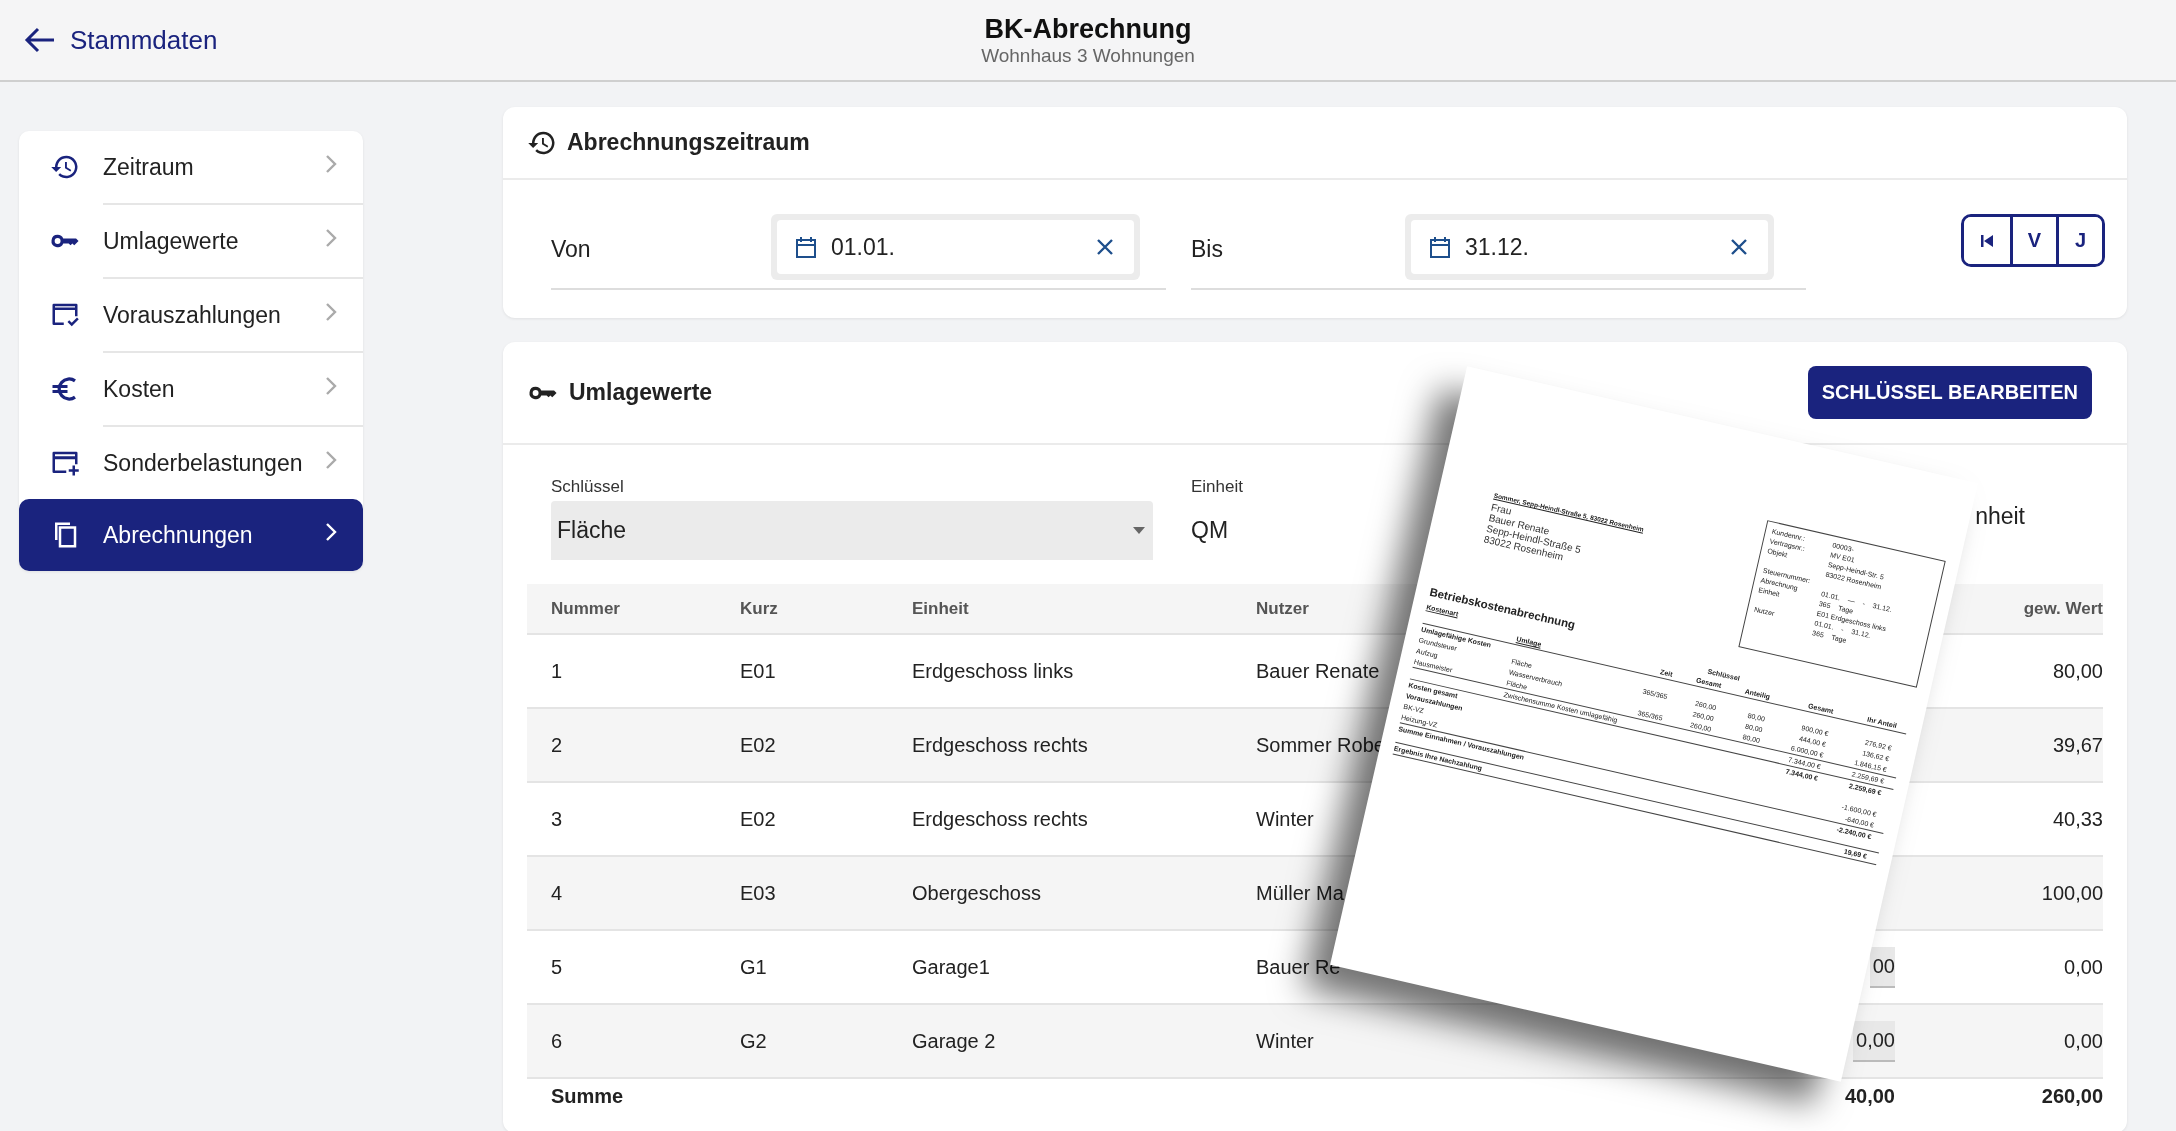  I want to click on table-cell: 4, so click(557, 893).